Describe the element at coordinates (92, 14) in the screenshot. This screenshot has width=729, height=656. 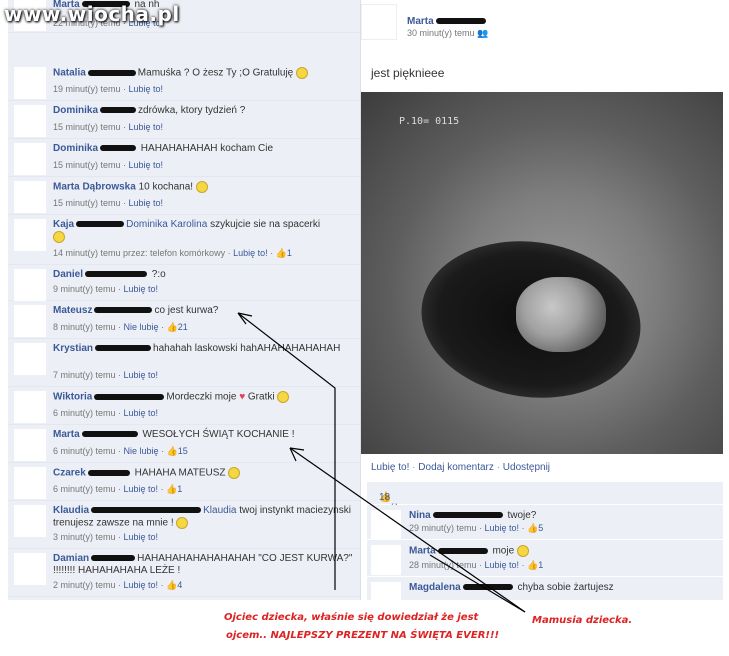
I see `watermark-logo: www.wiocha.pl` at that location.